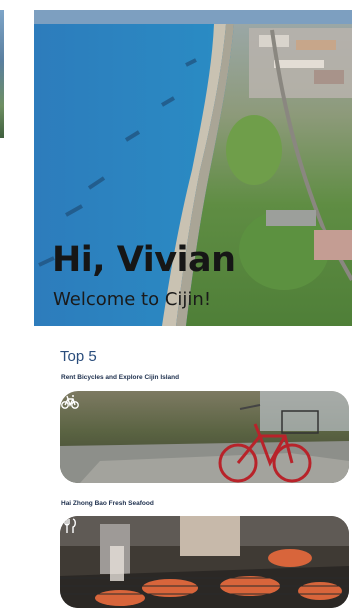  I want to click on greeting-subtitle: Welcome to Cijin!, so click(132, 299).